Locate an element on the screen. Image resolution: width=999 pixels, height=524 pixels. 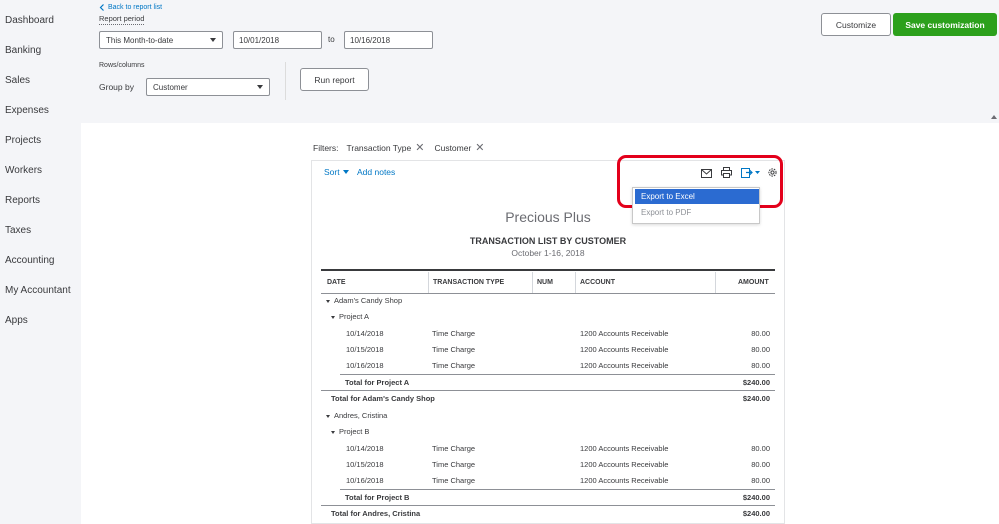
customer-group-header: Adam's Candy Shop is located at coordinates (364, 300).